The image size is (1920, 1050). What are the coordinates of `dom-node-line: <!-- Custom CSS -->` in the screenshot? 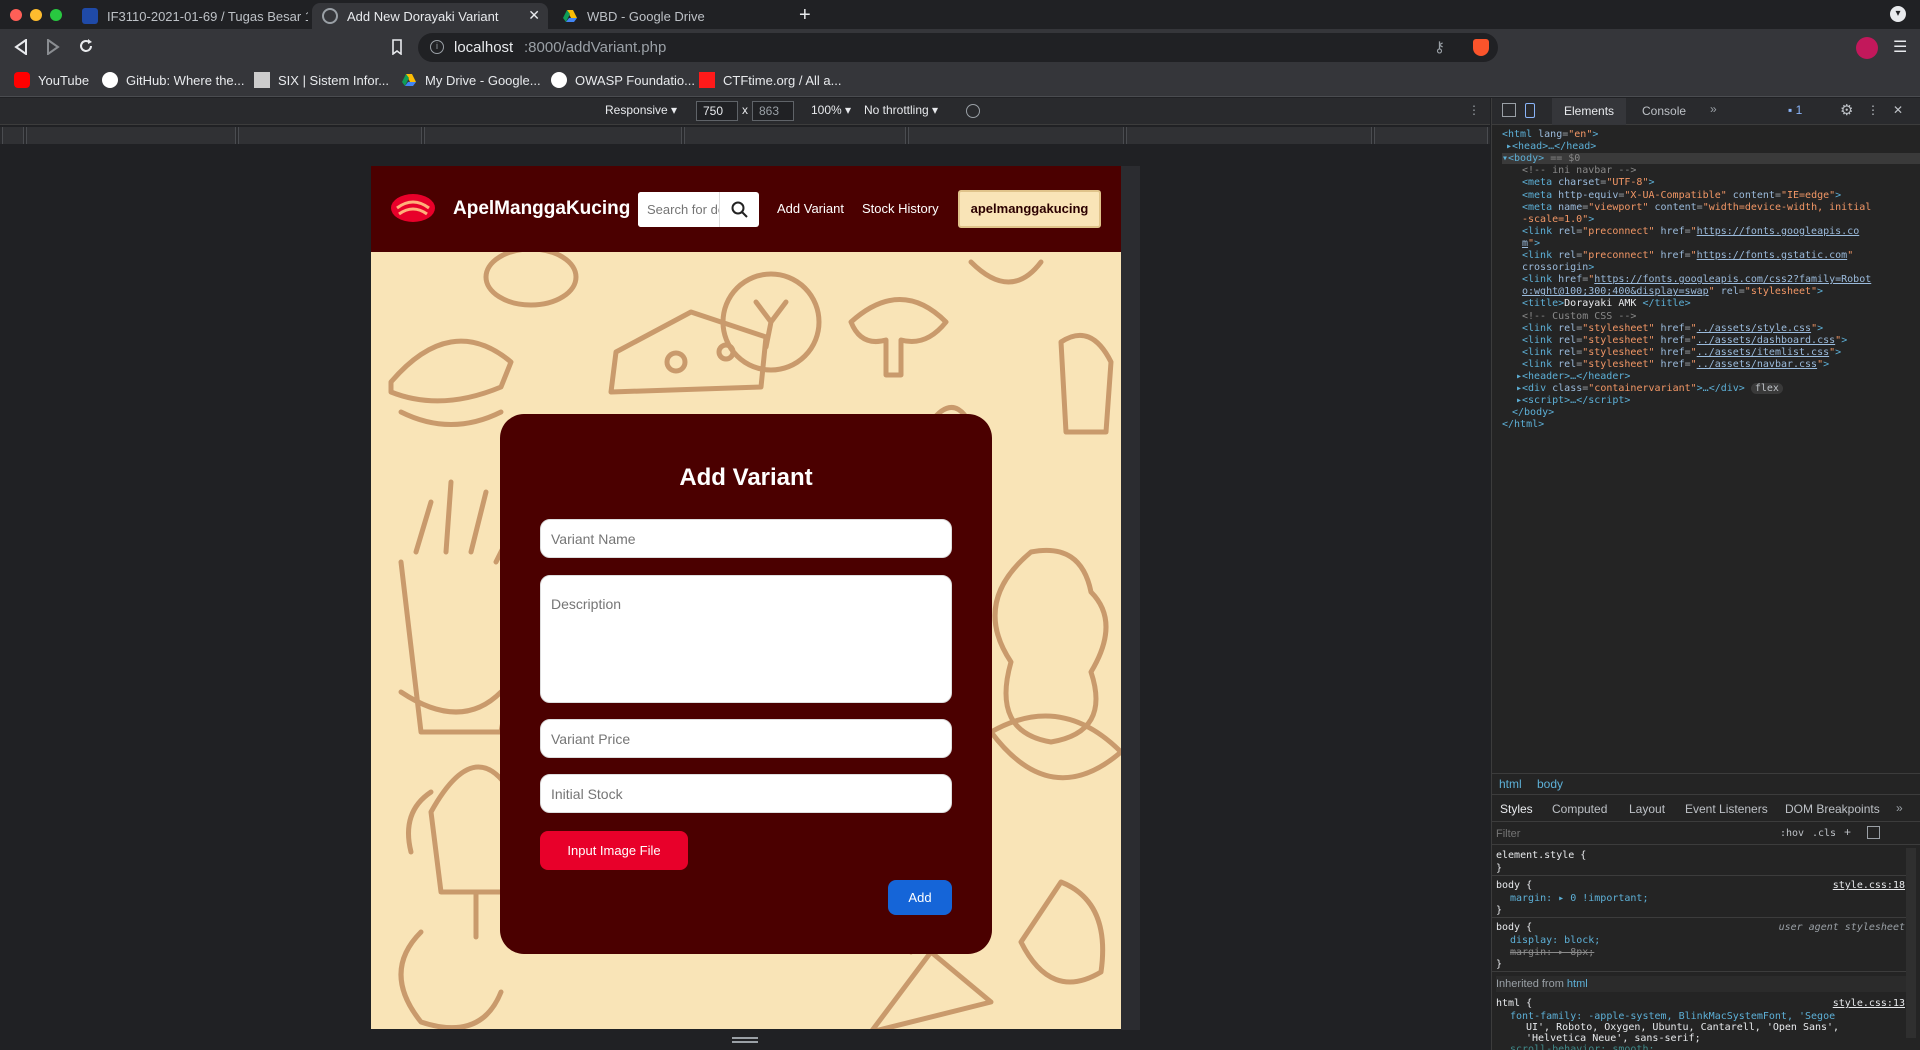 It's located at (1579, 316).